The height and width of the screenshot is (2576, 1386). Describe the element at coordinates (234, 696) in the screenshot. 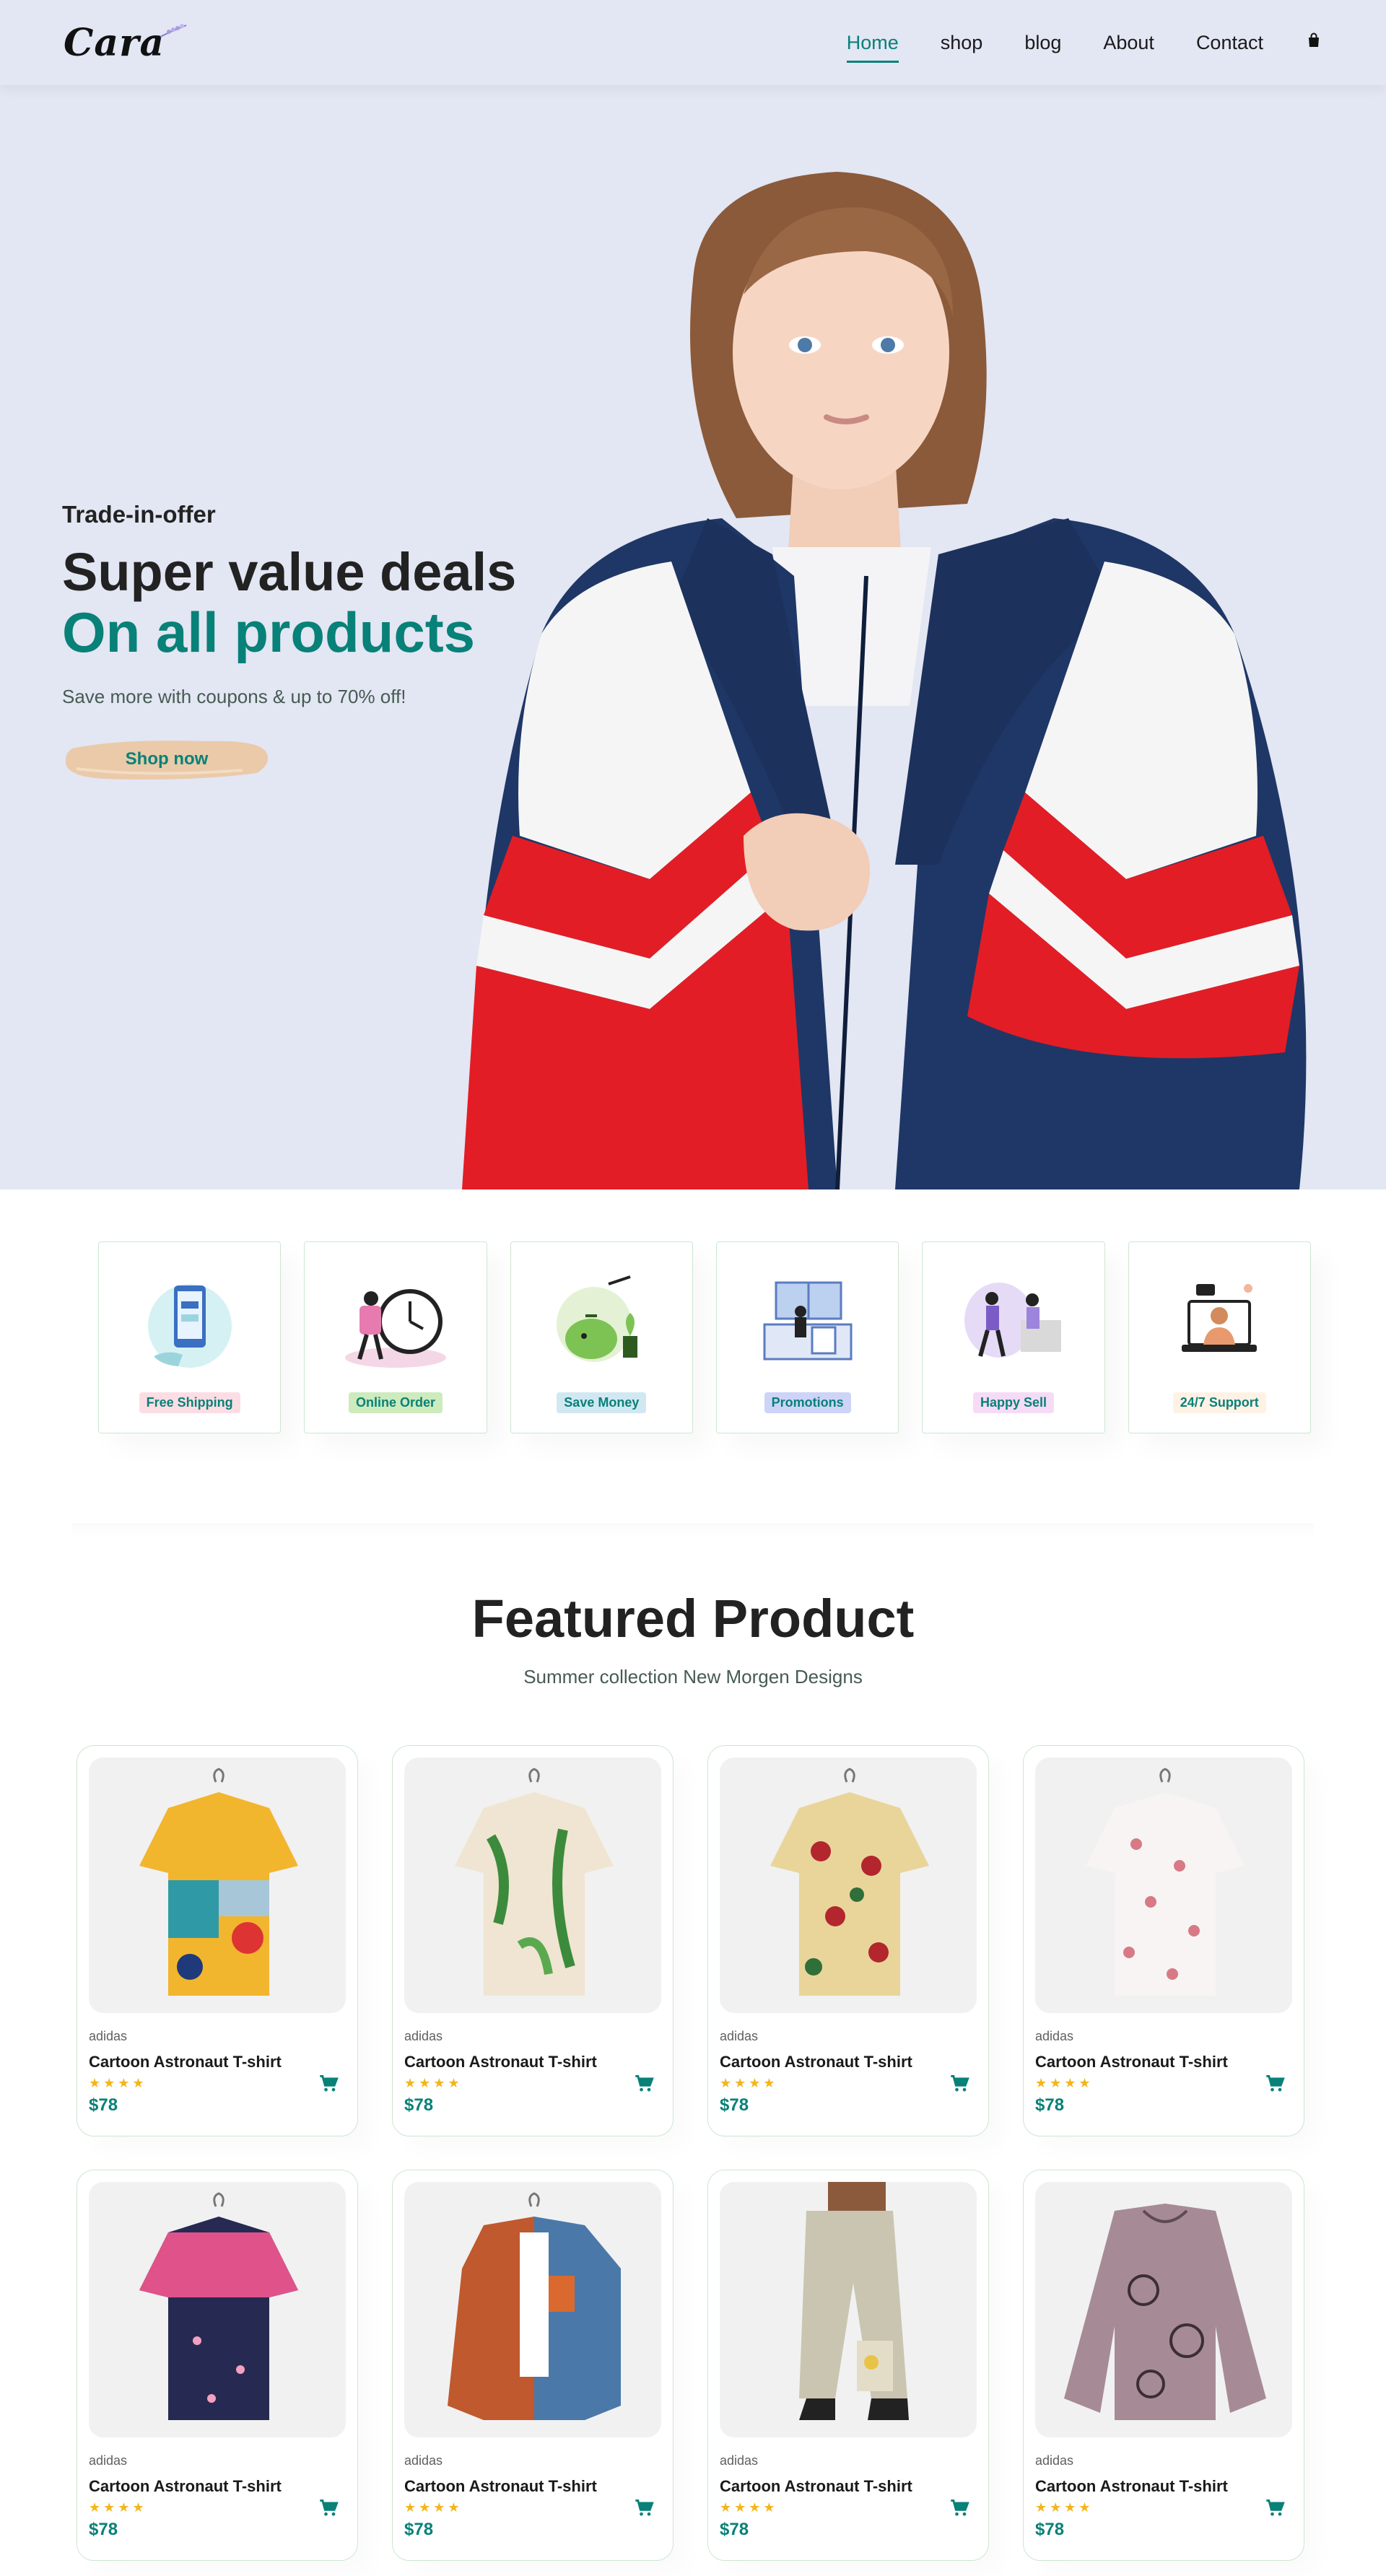

I see `hero-subtitle: Save more with coupons & up to 70% off!` at that location.